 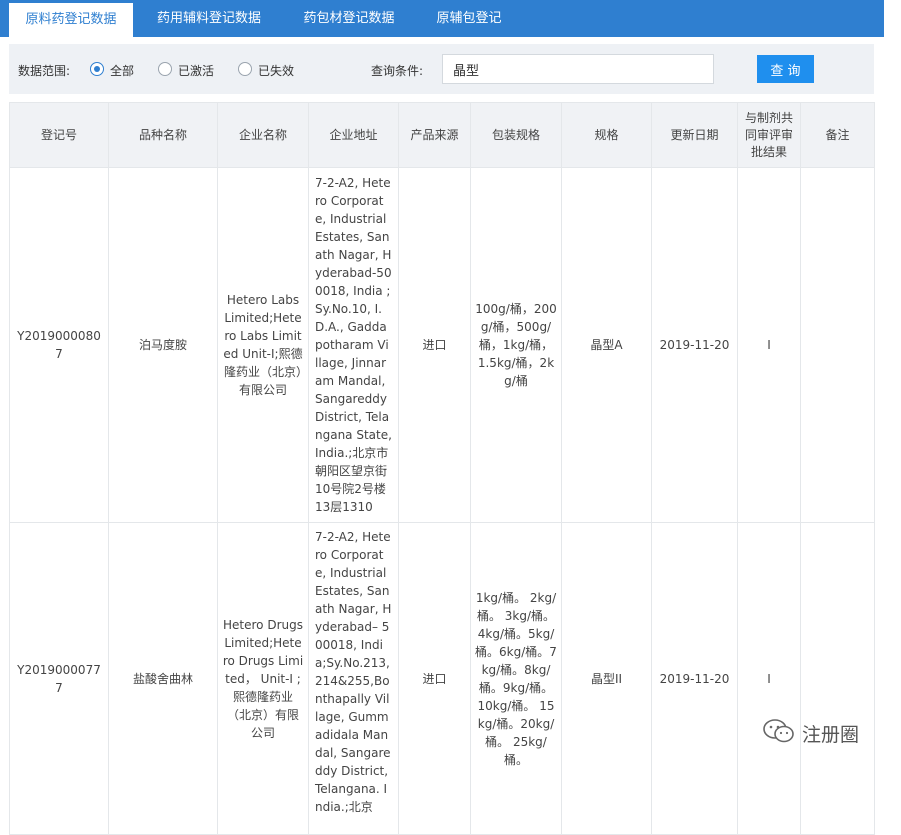 I want to click on range-label: 数据范围:, so click(x=44, y=71).